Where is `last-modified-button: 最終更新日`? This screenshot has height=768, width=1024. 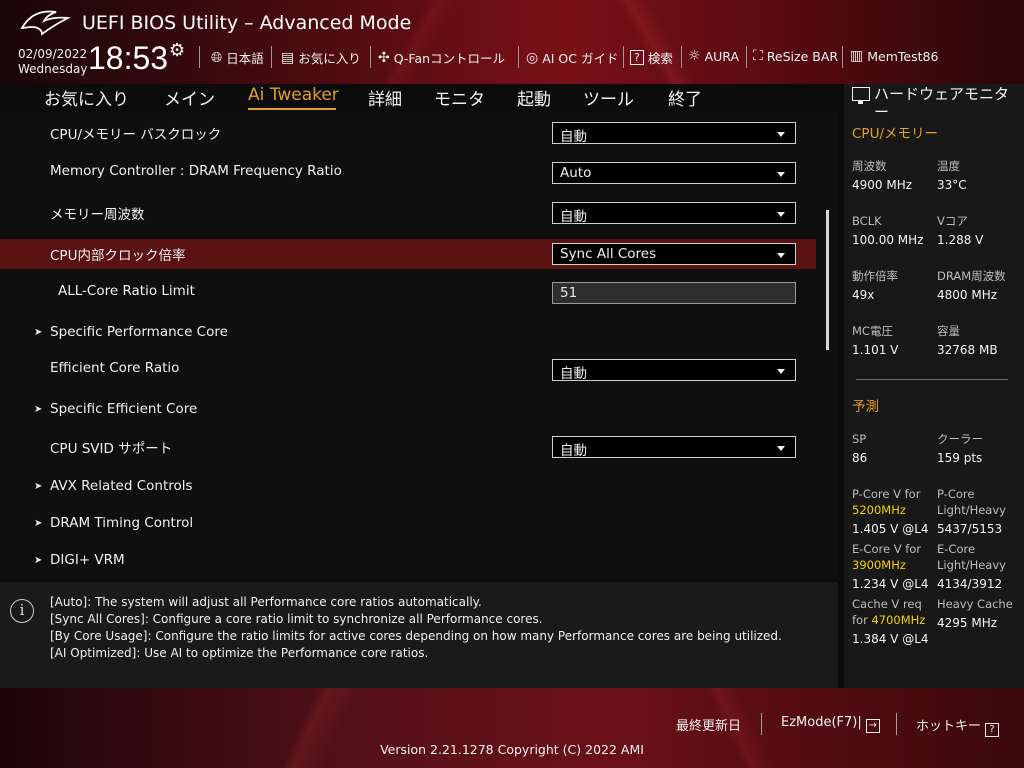
last-modified-button: 最終更新日 is located at coordinates (708, 724).